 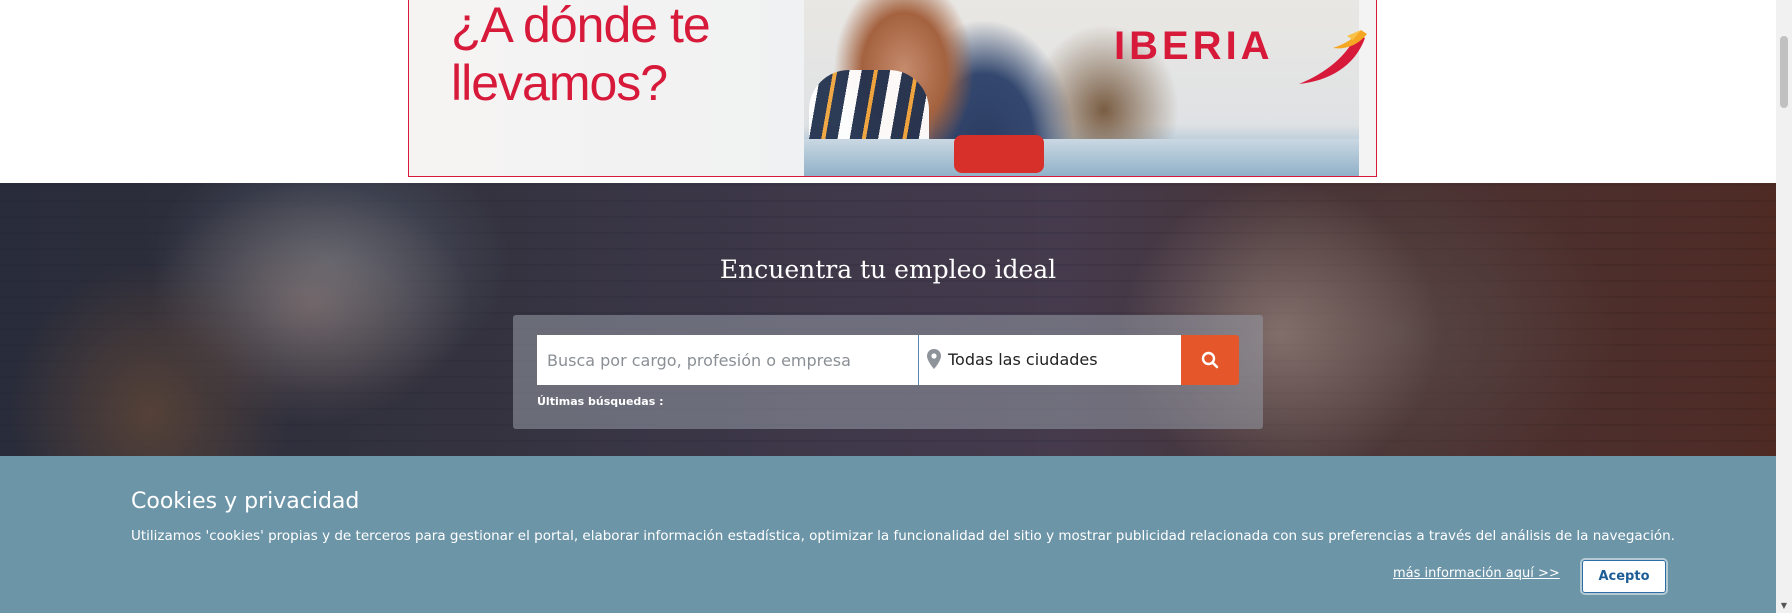 I want to click on ad-photo-shorts, so click(x=999, y=154).